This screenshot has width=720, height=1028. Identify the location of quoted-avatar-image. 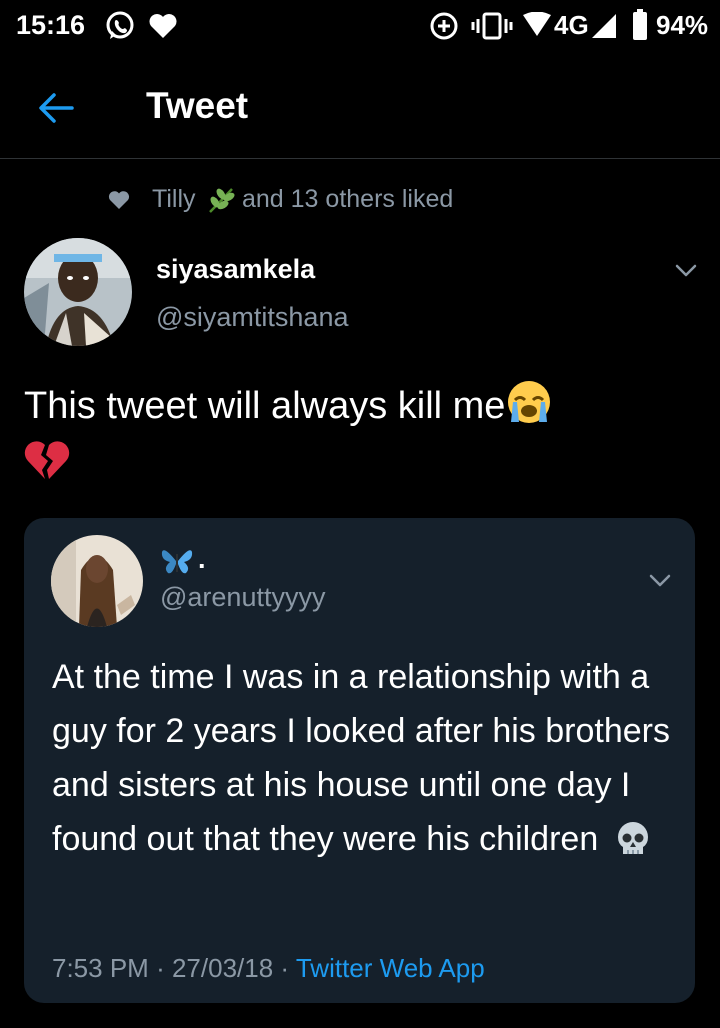
(97, 581).